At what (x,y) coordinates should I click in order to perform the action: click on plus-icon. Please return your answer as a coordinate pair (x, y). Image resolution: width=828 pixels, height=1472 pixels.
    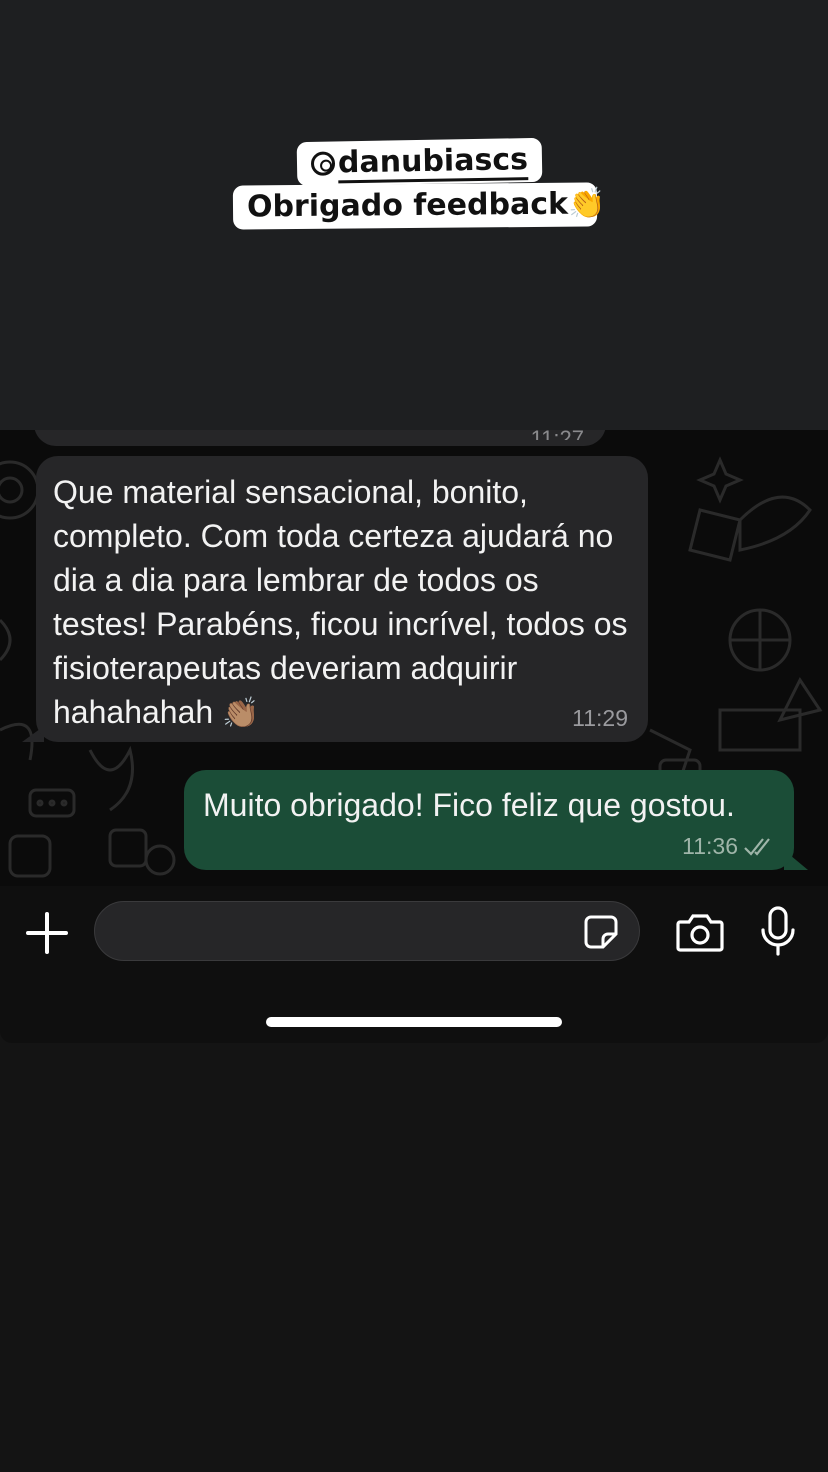
    Looking at the image, I should click on (47, 933).